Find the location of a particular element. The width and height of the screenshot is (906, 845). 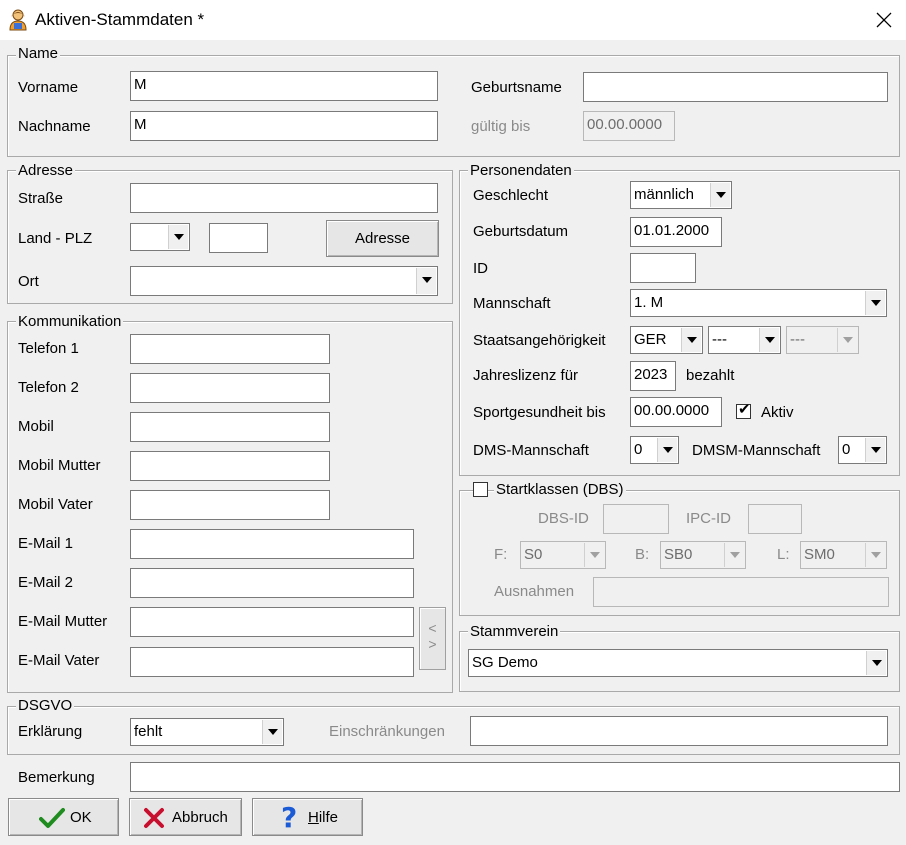

mobil-label: Mobil is located at coordinates (36, 426).